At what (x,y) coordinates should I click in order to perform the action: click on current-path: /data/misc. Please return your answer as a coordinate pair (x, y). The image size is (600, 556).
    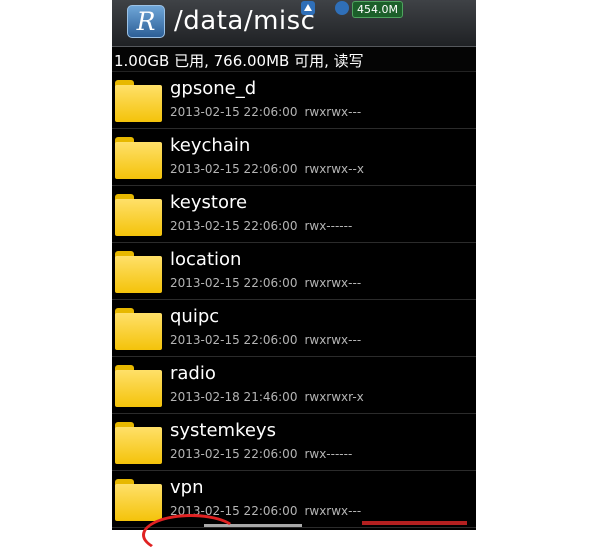
    Looking at the image, I should click on (245, 21).